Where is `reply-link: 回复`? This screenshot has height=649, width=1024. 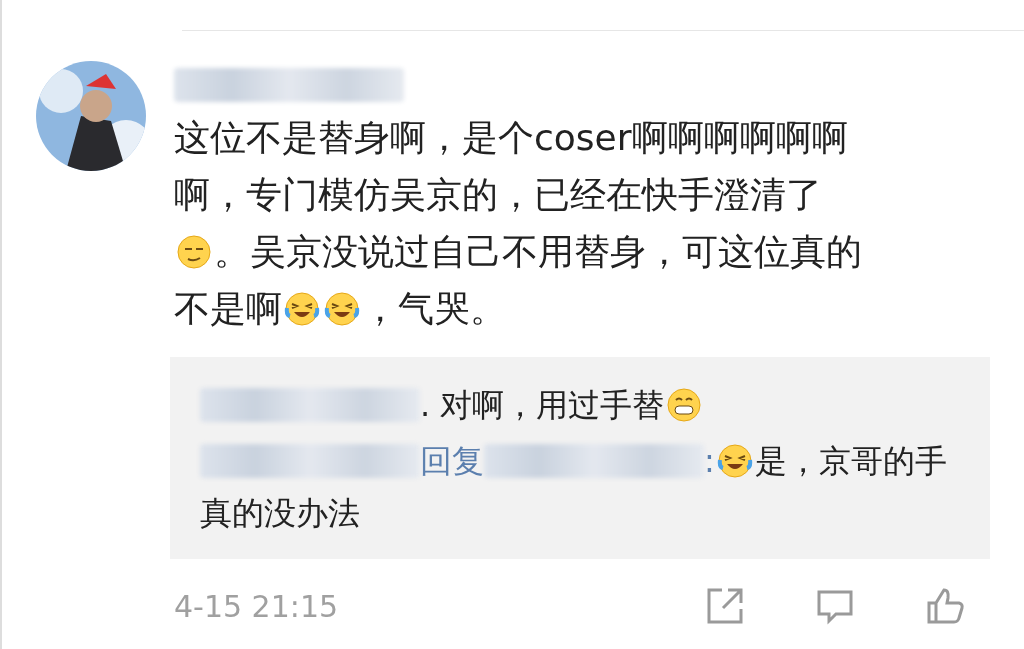 reply-link: 回复 is located at coordinates (452, 461).